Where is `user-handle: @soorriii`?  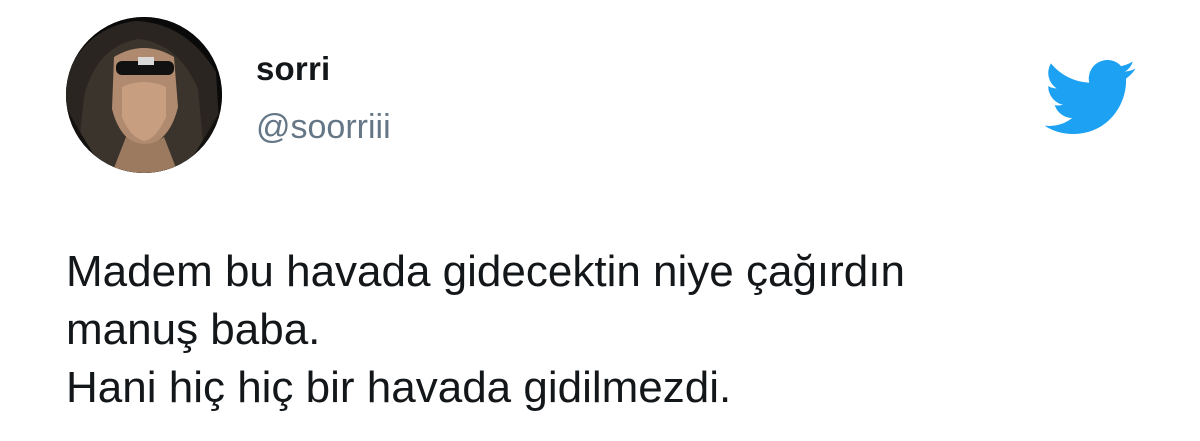
user-handle: @soorriii is located at coordinates (323, 127).